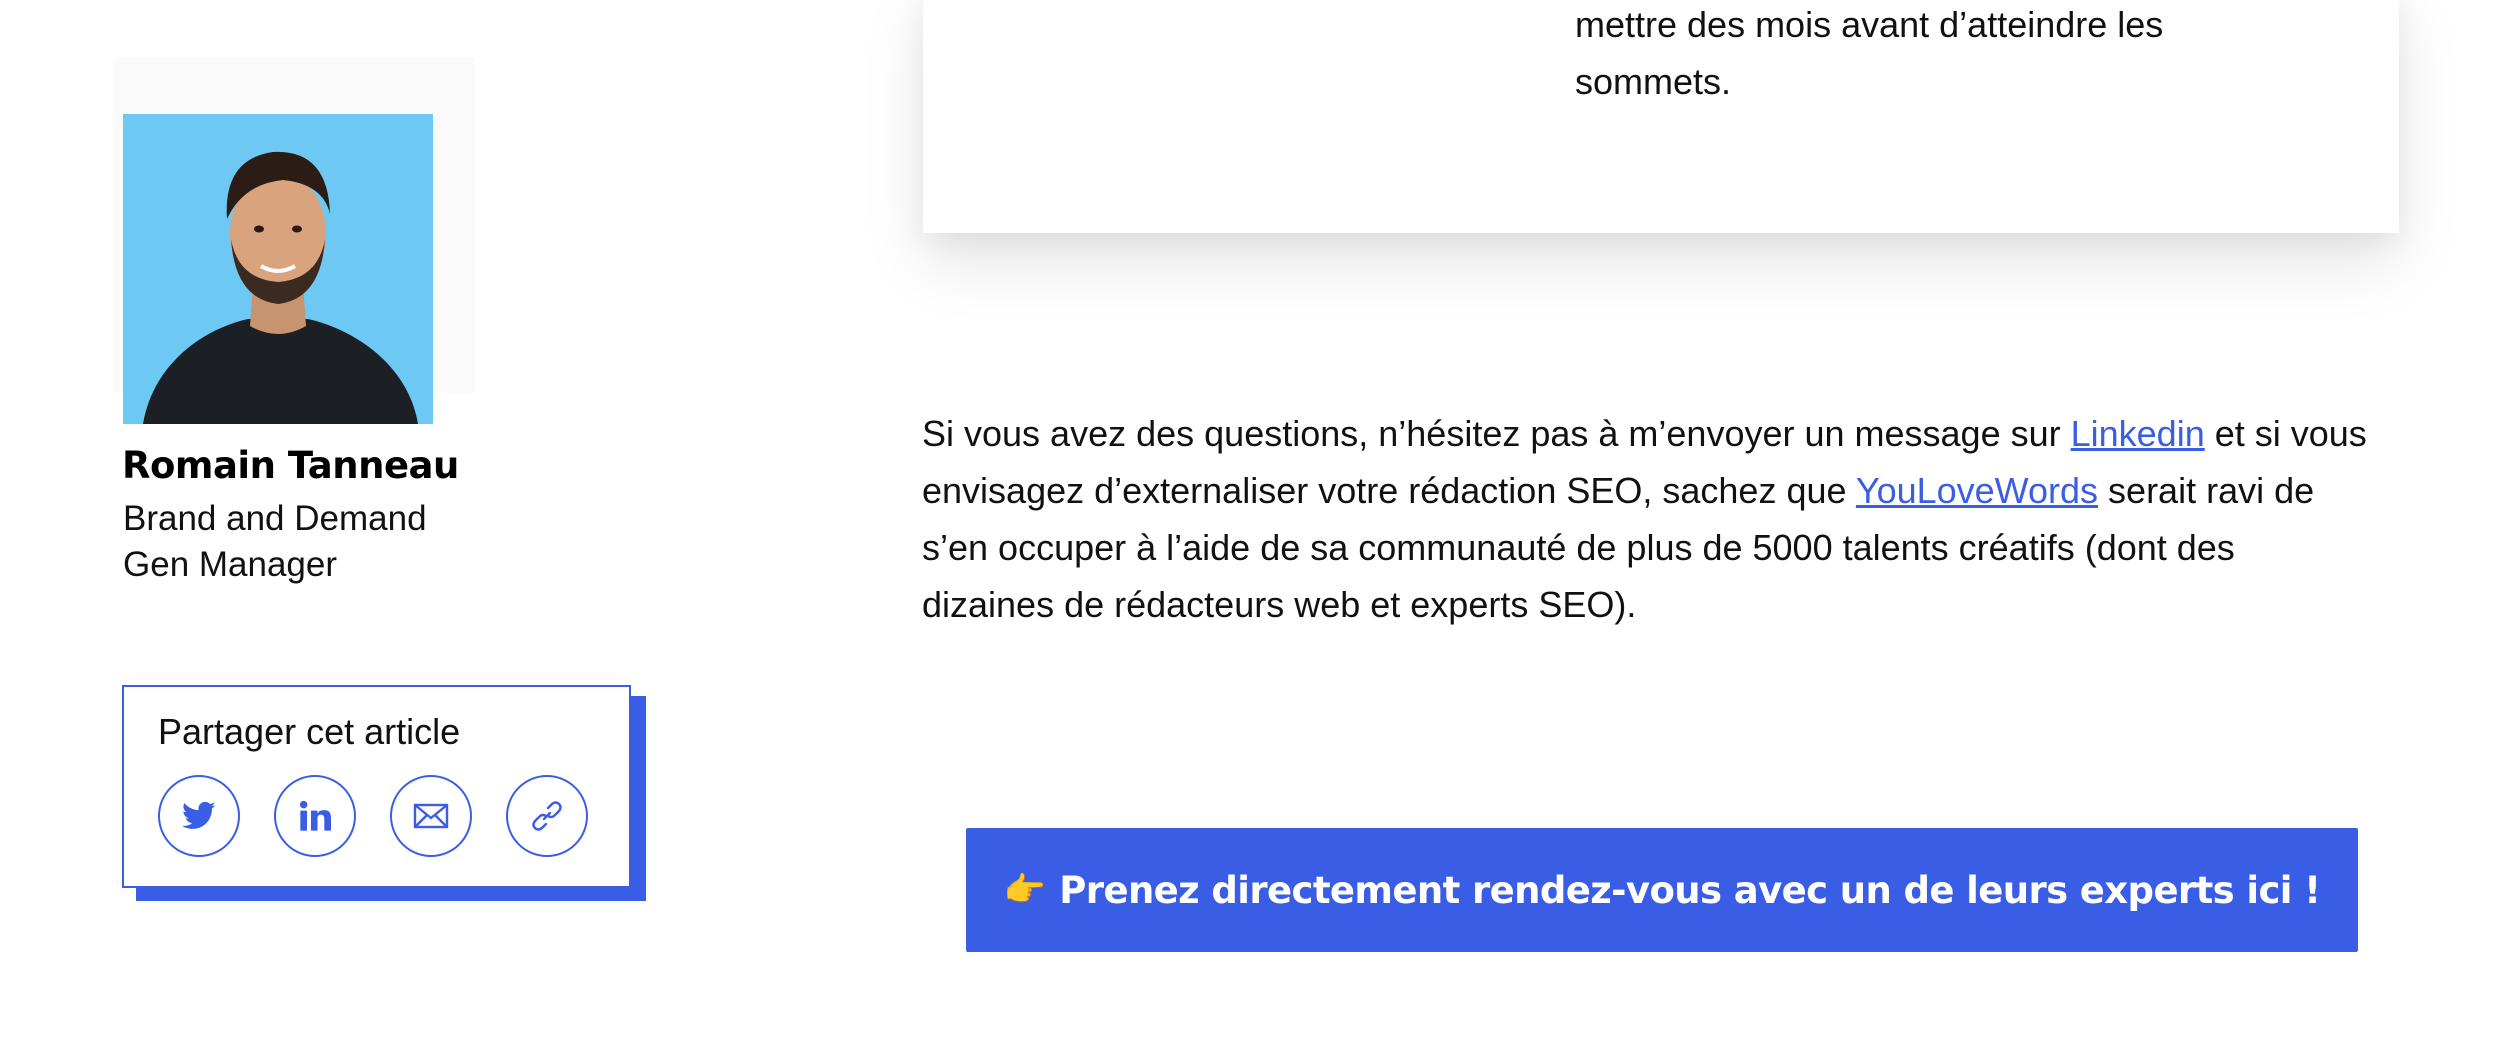  I want to click on link-icon, so click(547, 816).